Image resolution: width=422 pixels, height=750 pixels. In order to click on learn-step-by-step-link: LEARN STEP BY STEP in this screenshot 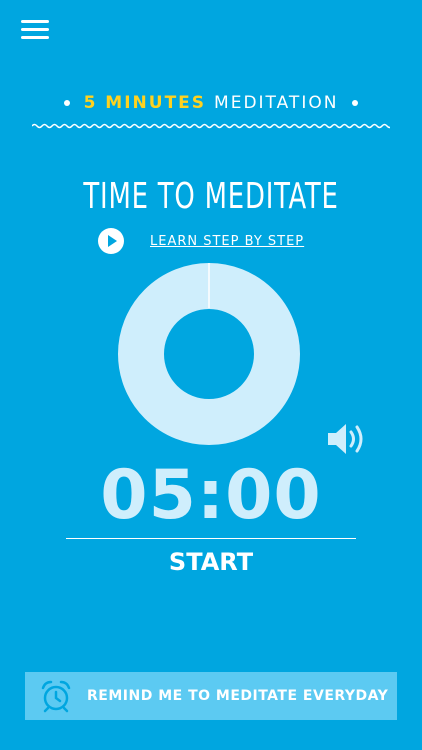, I will do `click(227, 241)`.